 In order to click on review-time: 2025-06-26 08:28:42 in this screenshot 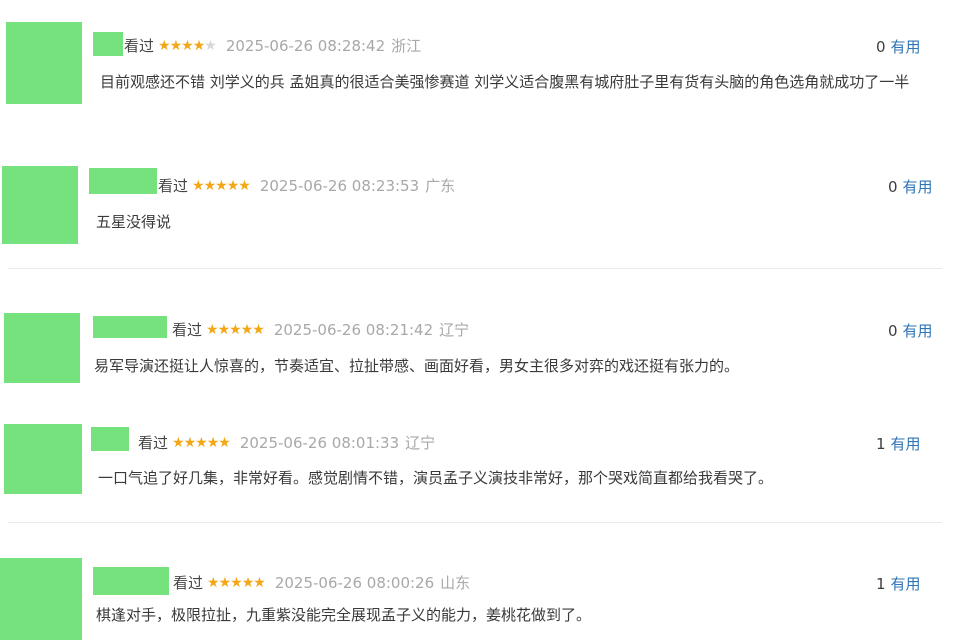, I will do `click(305, 45)`.